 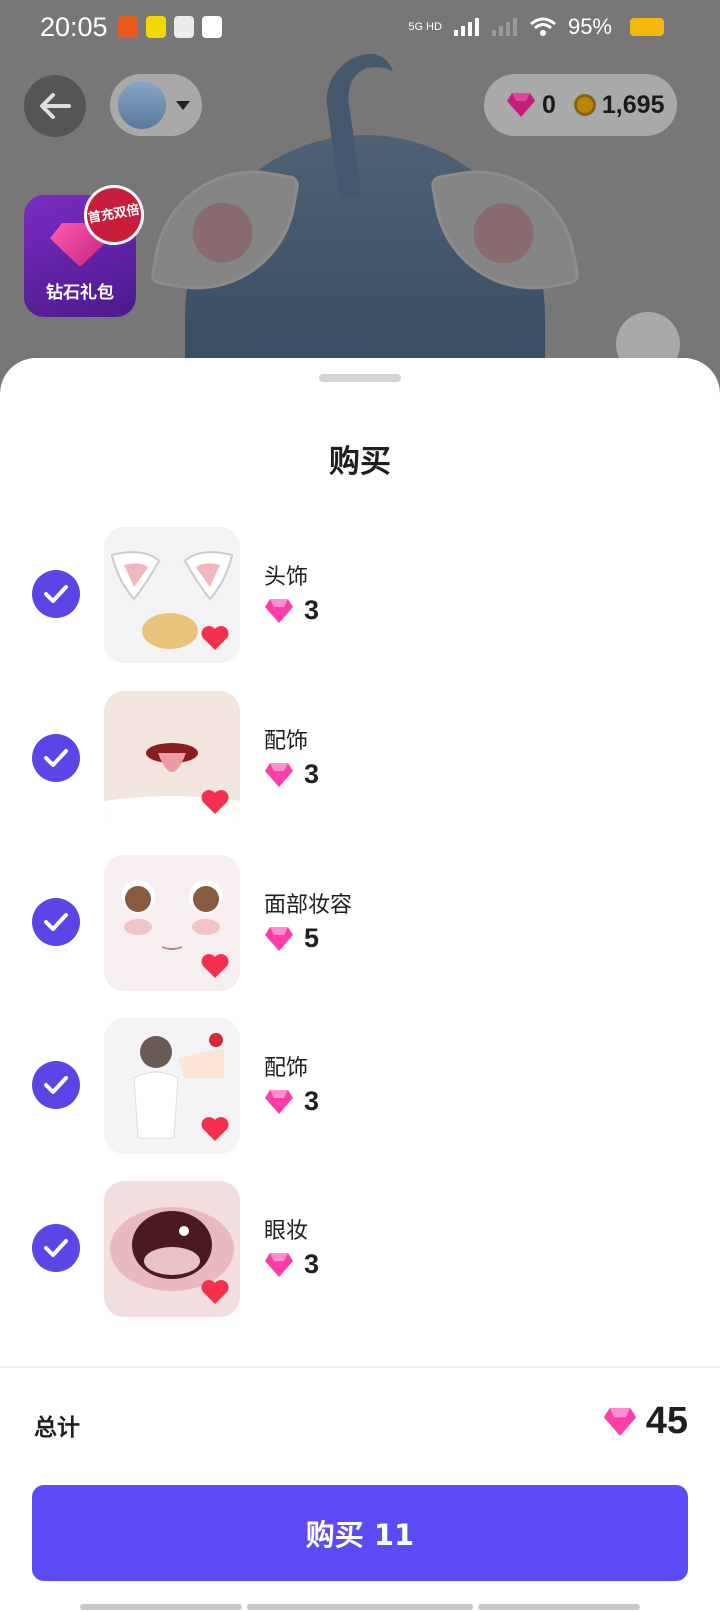 I want to click on network-label: 5G HD, so click(x=425, y=26).